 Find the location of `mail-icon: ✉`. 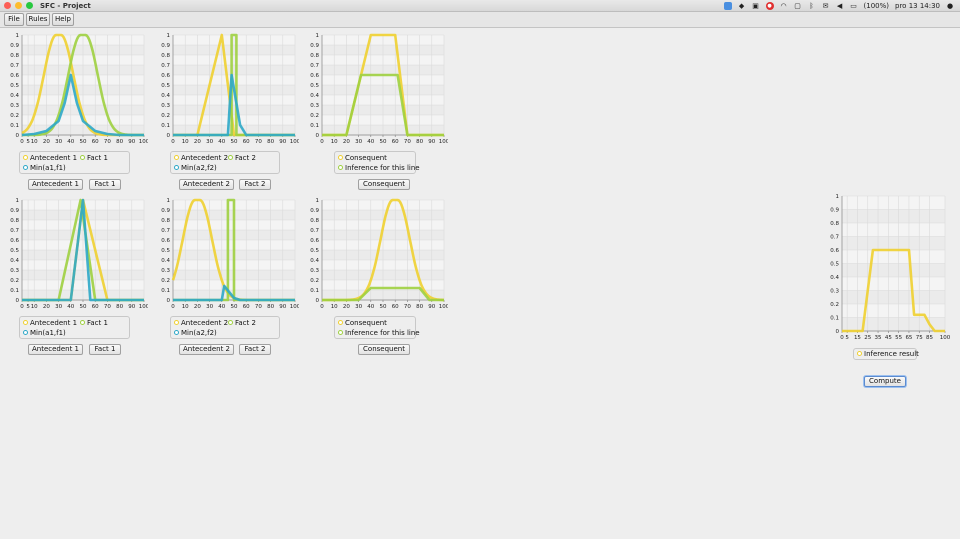

mail-icon: ✉ is located at coordinates (826, 6).